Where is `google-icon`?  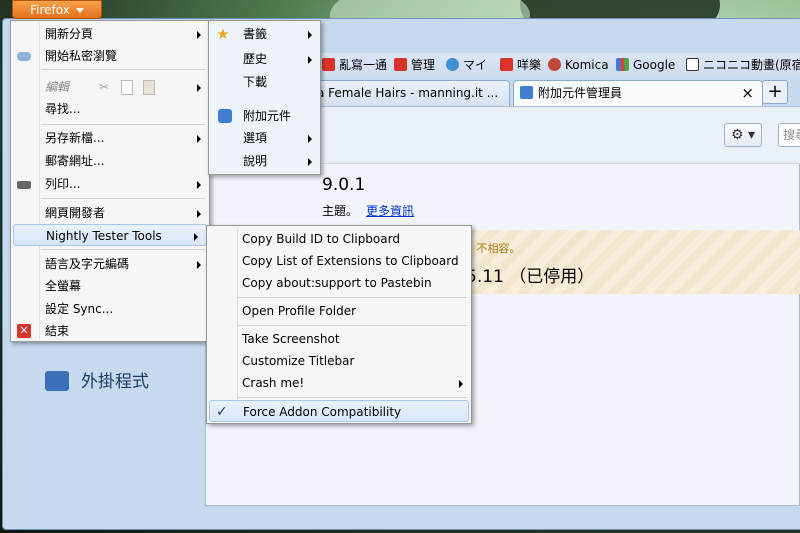
google-icon is located at coordinates (622, 64).